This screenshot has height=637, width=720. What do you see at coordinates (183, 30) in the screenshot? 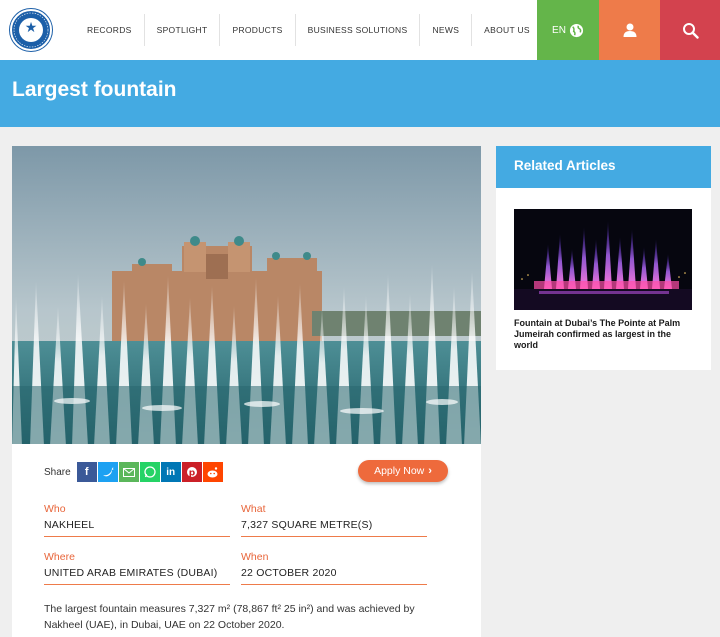
I see `nav-item-spotlight: SPOTLIGHT` at bounding box center [183, 30].